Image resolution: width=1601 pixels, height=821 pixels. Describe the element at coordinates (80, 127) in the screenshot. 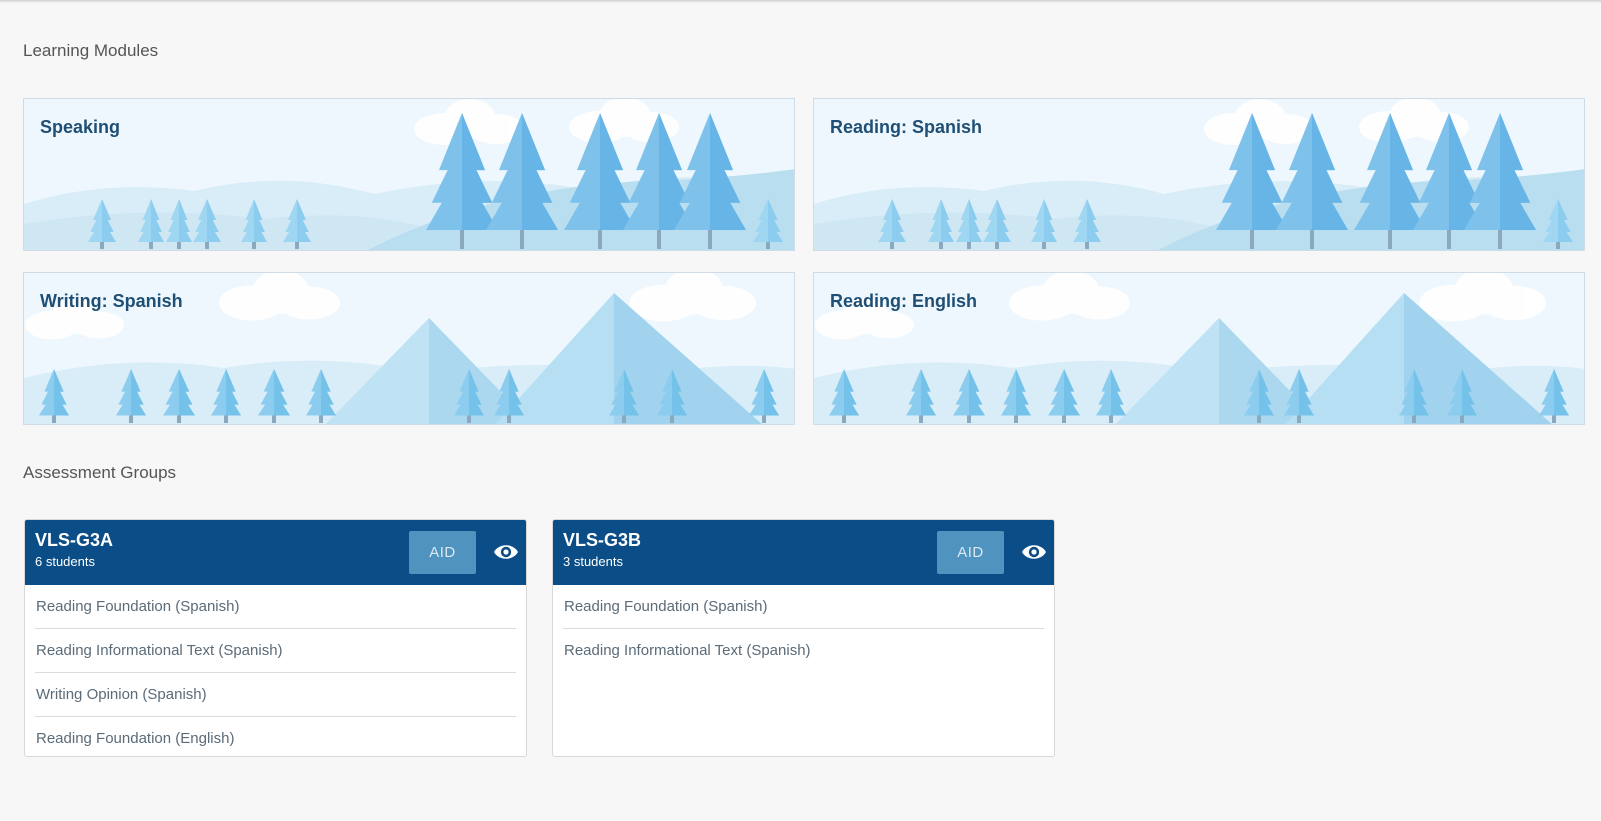

I see `module-title: Speaking` at that location.